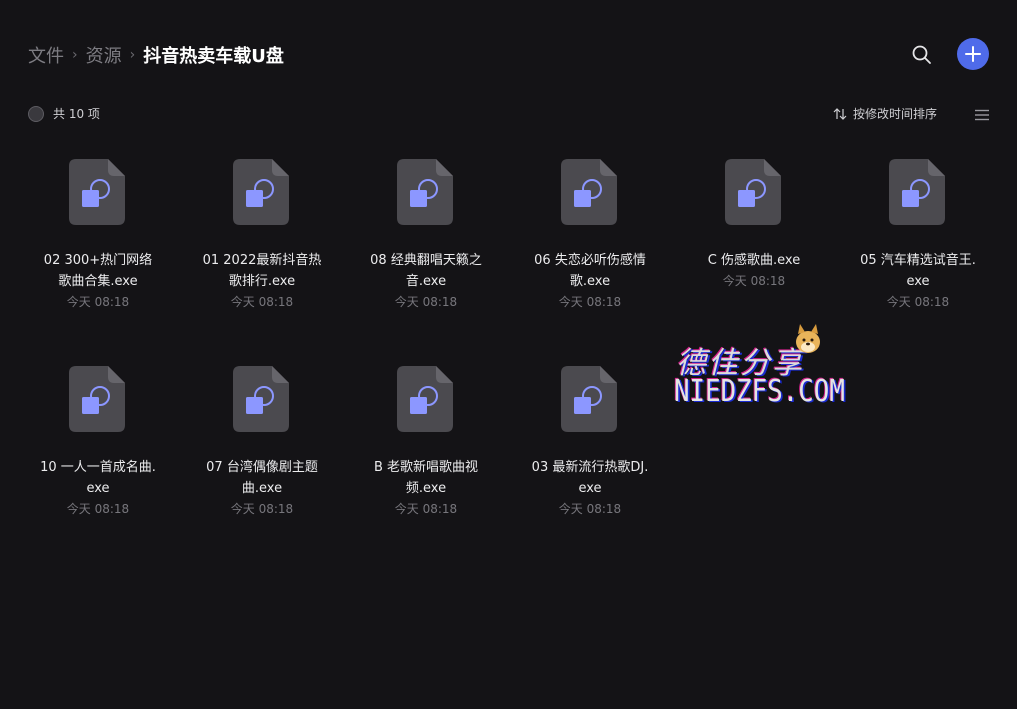 The image size is (1017, 709). What do you see at coordinates (262, 247) in the screenshot?
I see `file-item: 01 2022最新抖音热歌排行.exe 今天 08:18` at bounding box center [262, 247].